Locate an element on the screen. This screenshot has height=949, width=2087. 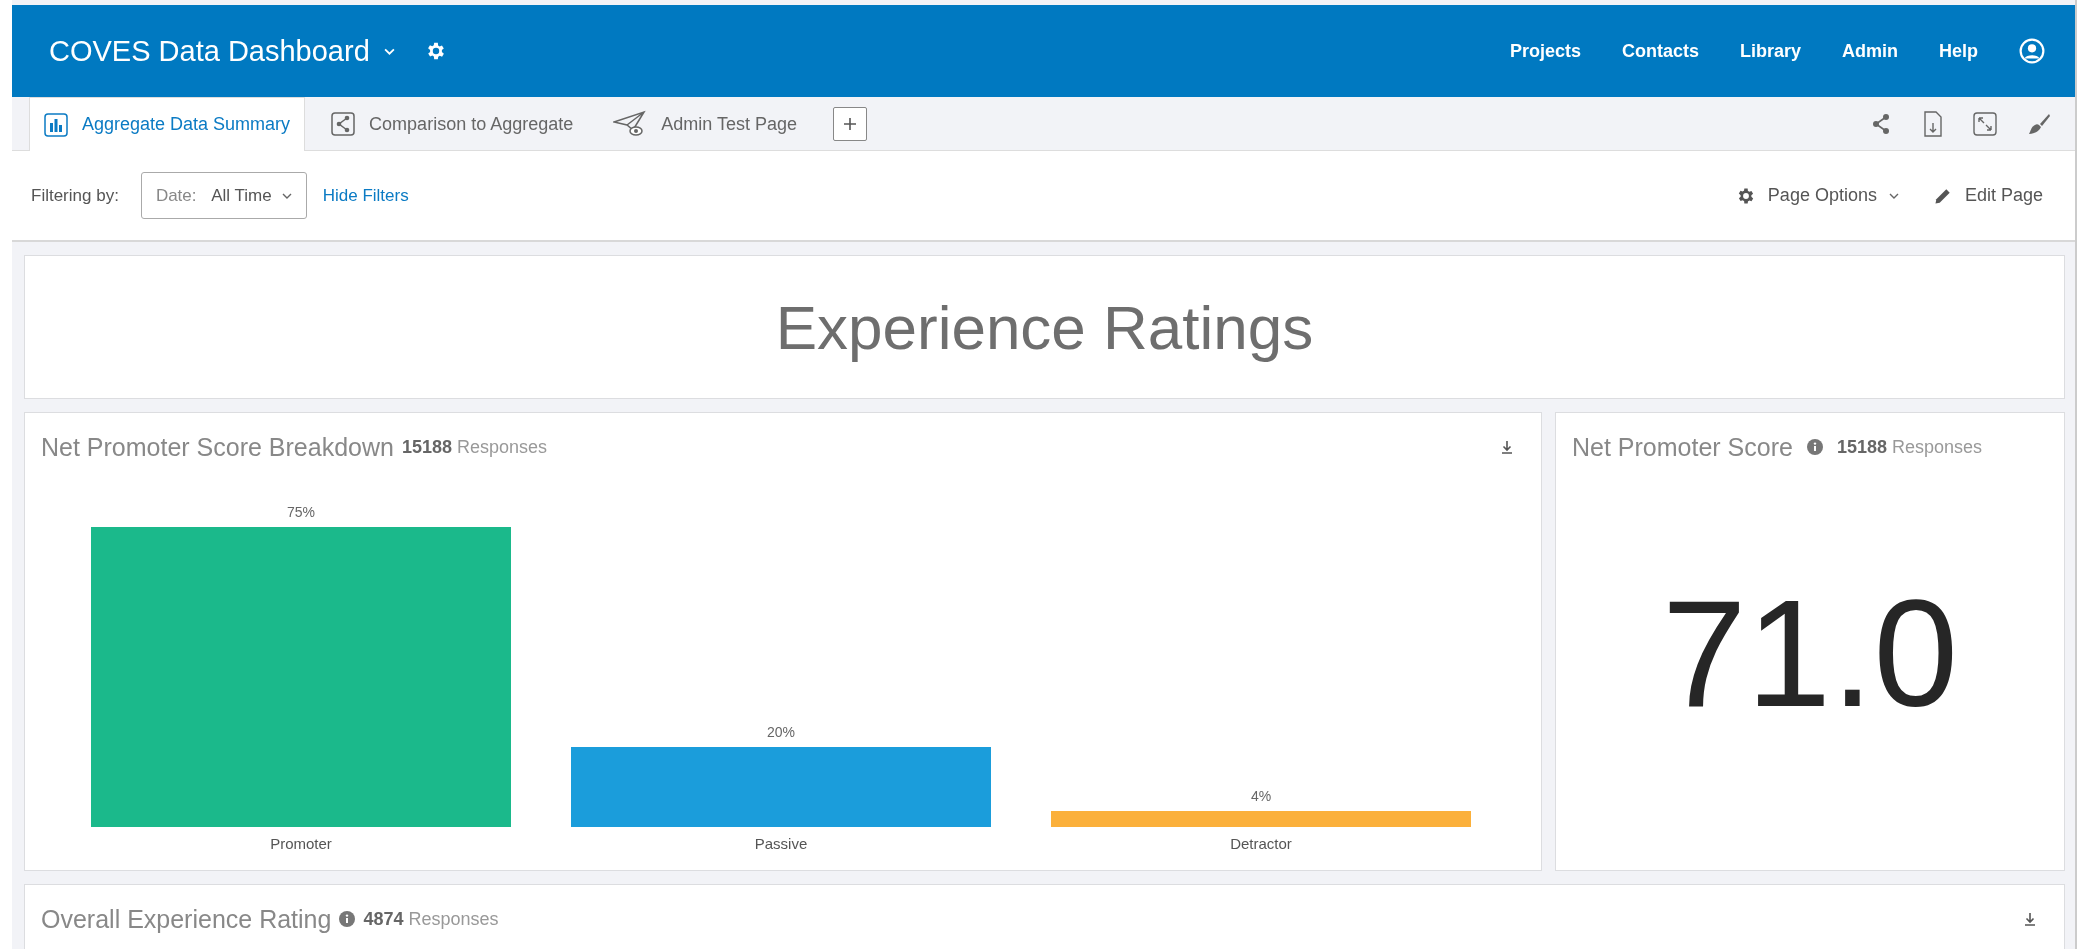
paper-plane-eye-icon is located at coordinates (630, 124).